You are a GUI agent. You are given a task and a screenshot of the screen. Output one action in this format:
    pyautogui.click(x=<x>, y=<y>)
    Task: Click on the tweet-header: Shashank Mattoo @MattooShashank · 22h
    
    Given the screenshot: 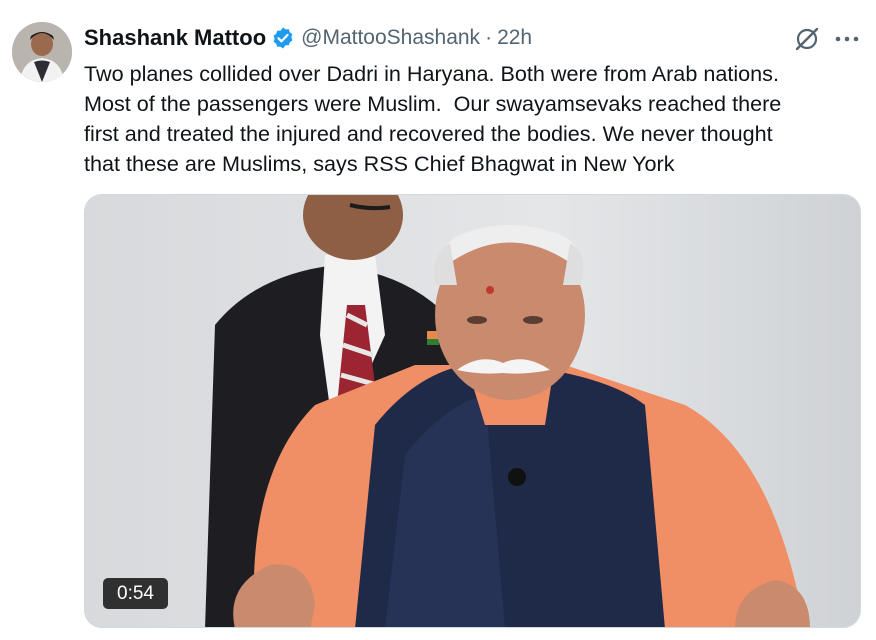 What is the action you would take?
    pyautogui.click(x=308, y=38)
    